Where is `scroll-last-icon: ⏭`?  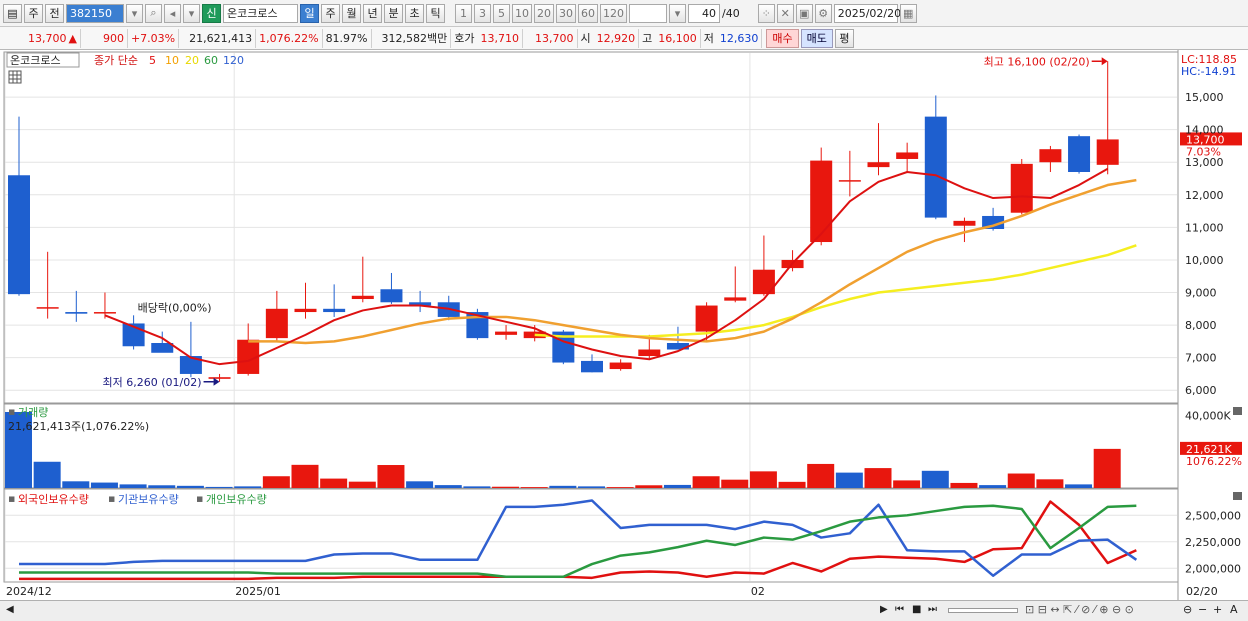
scroll-last-icon: ⏭ is located at coordinates (932, 609).